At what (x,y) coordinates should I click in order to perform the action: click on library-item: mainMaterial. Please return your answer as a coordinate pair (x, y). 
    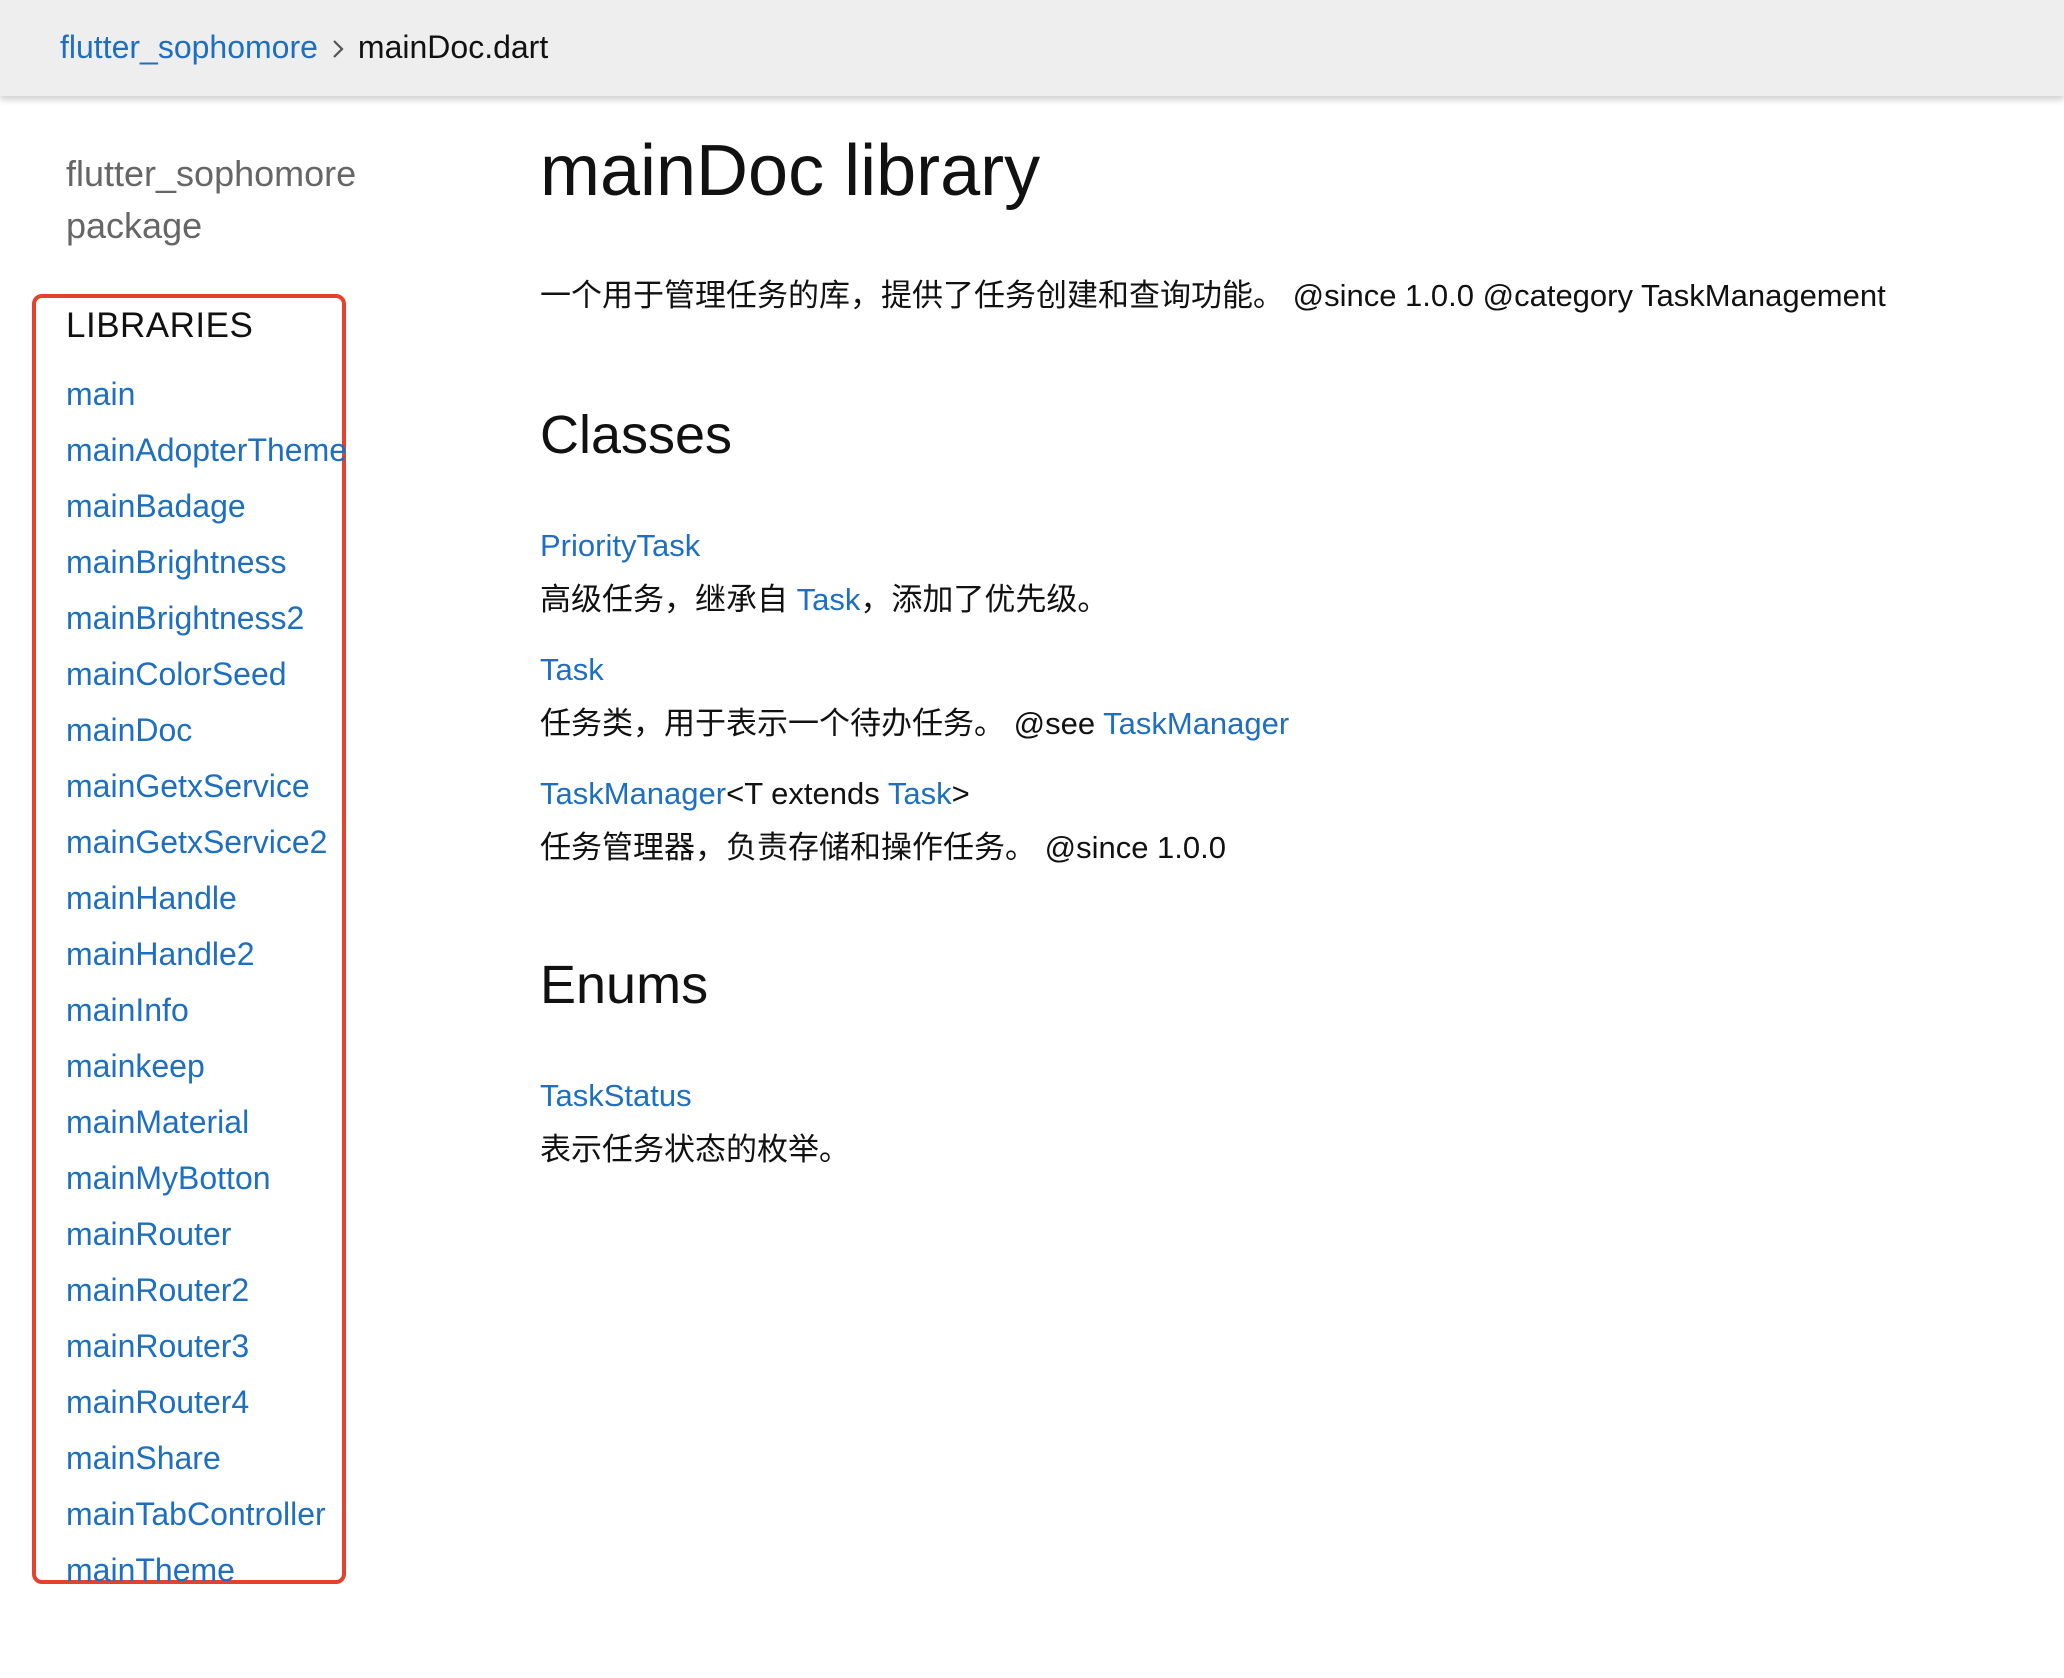
    Looking at the image, I should click on (206, 1122).